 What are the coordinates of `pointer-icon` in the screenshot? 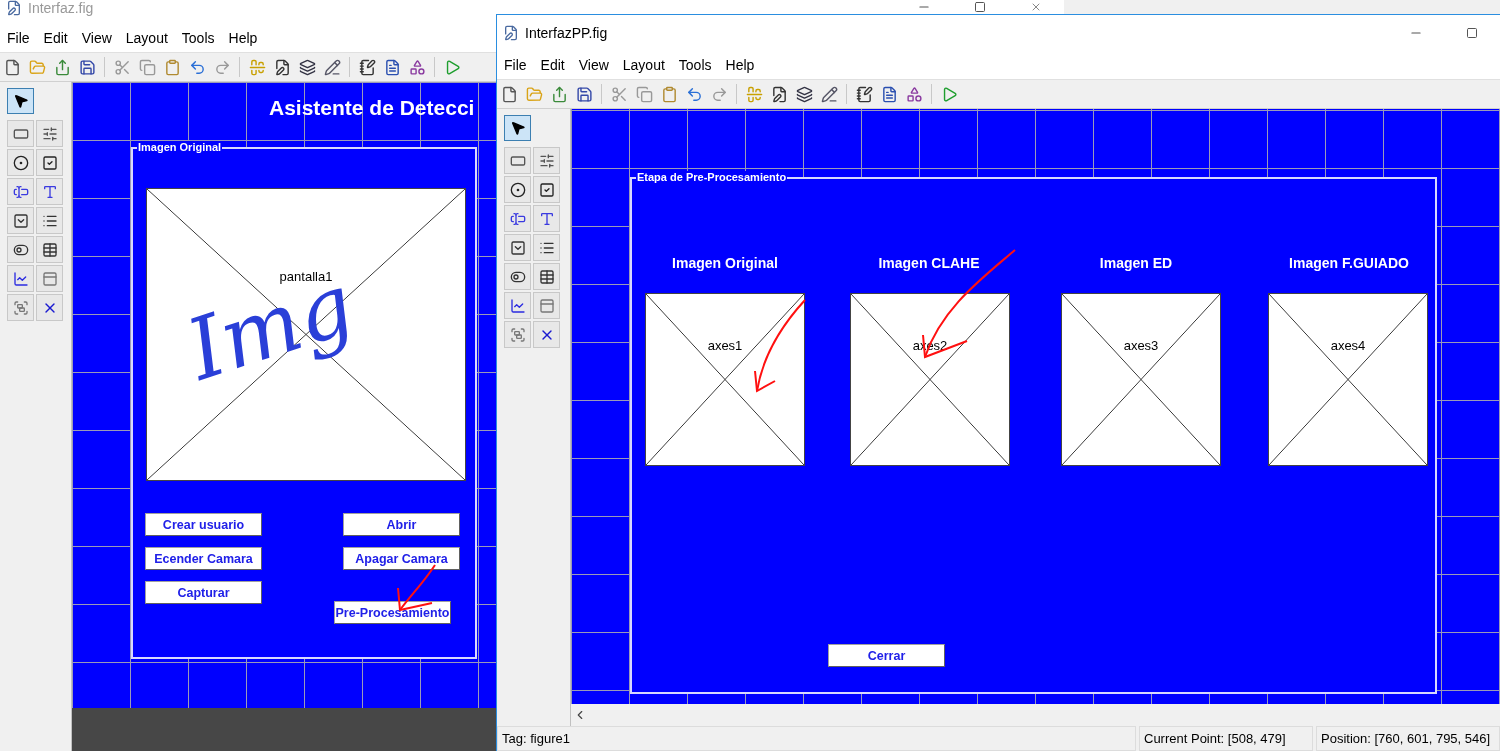 It's located at (517, 128).